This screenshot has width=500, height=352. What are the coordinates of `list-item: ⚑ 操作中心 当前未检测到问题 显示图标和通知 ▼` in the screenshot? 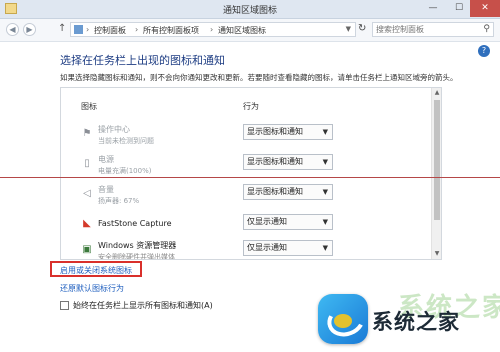 It's located at (246, 135).